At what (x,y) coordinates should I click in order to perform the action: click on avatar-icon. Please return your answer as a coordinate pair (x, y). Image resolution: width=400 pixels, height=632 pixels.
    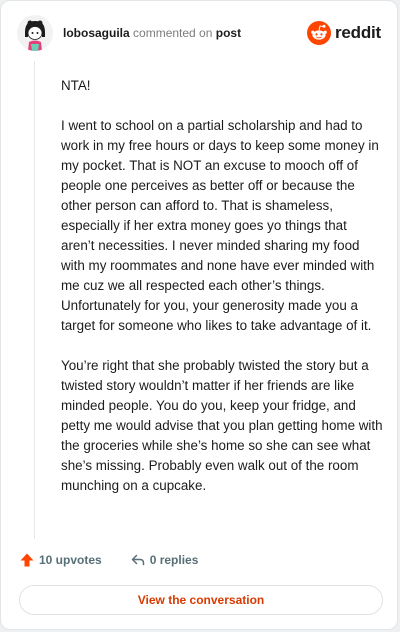
    Looking at the image, I should click on (35, 33).